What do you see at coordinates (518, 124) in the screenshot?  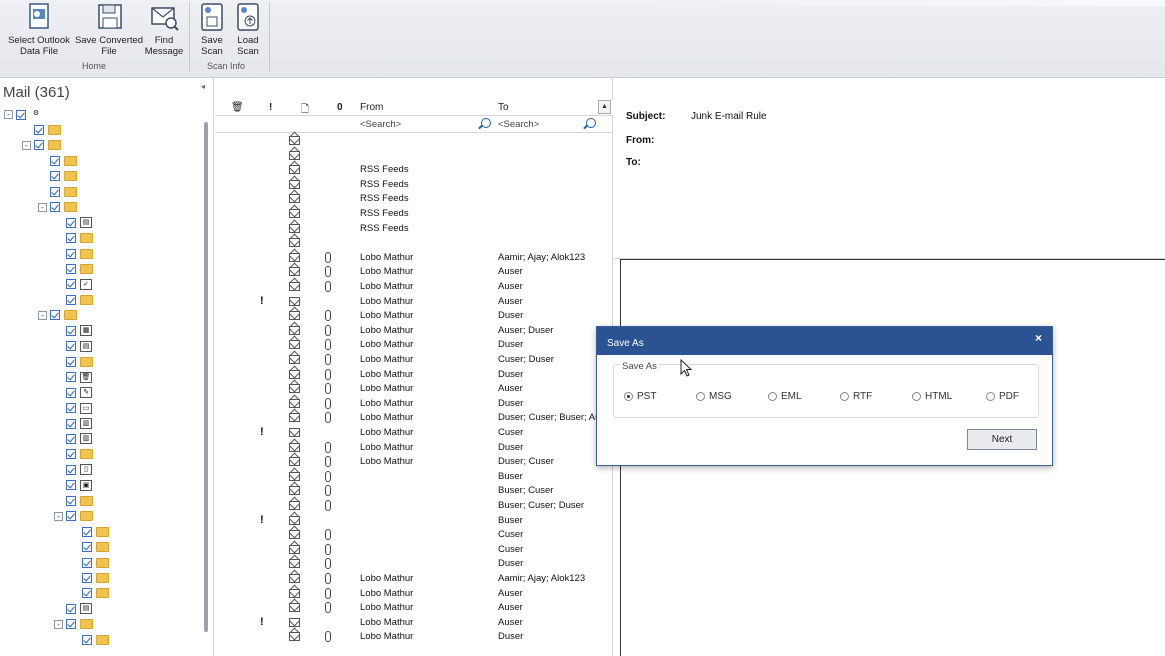 I see `to-search-input: <Search>` at bounding box center [518, 124].